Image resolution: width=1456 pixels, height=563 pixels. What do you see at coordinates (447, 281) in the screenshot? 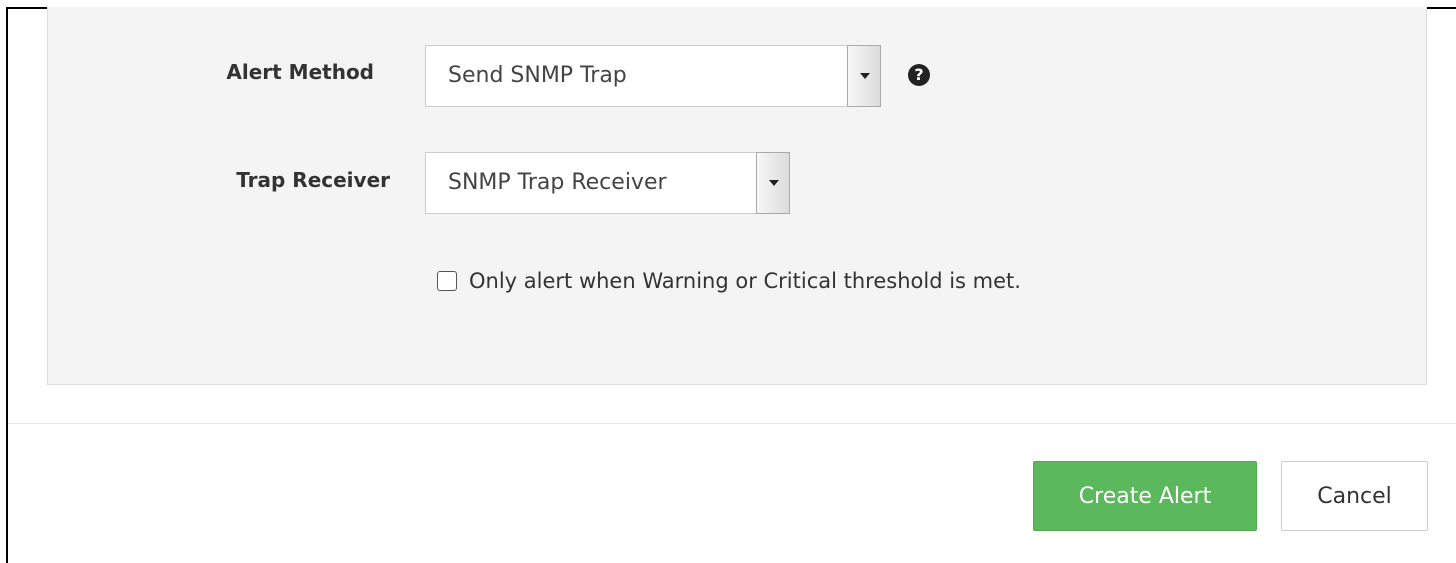
I see `threshold-checkbox` at bounding box center [447, 281].